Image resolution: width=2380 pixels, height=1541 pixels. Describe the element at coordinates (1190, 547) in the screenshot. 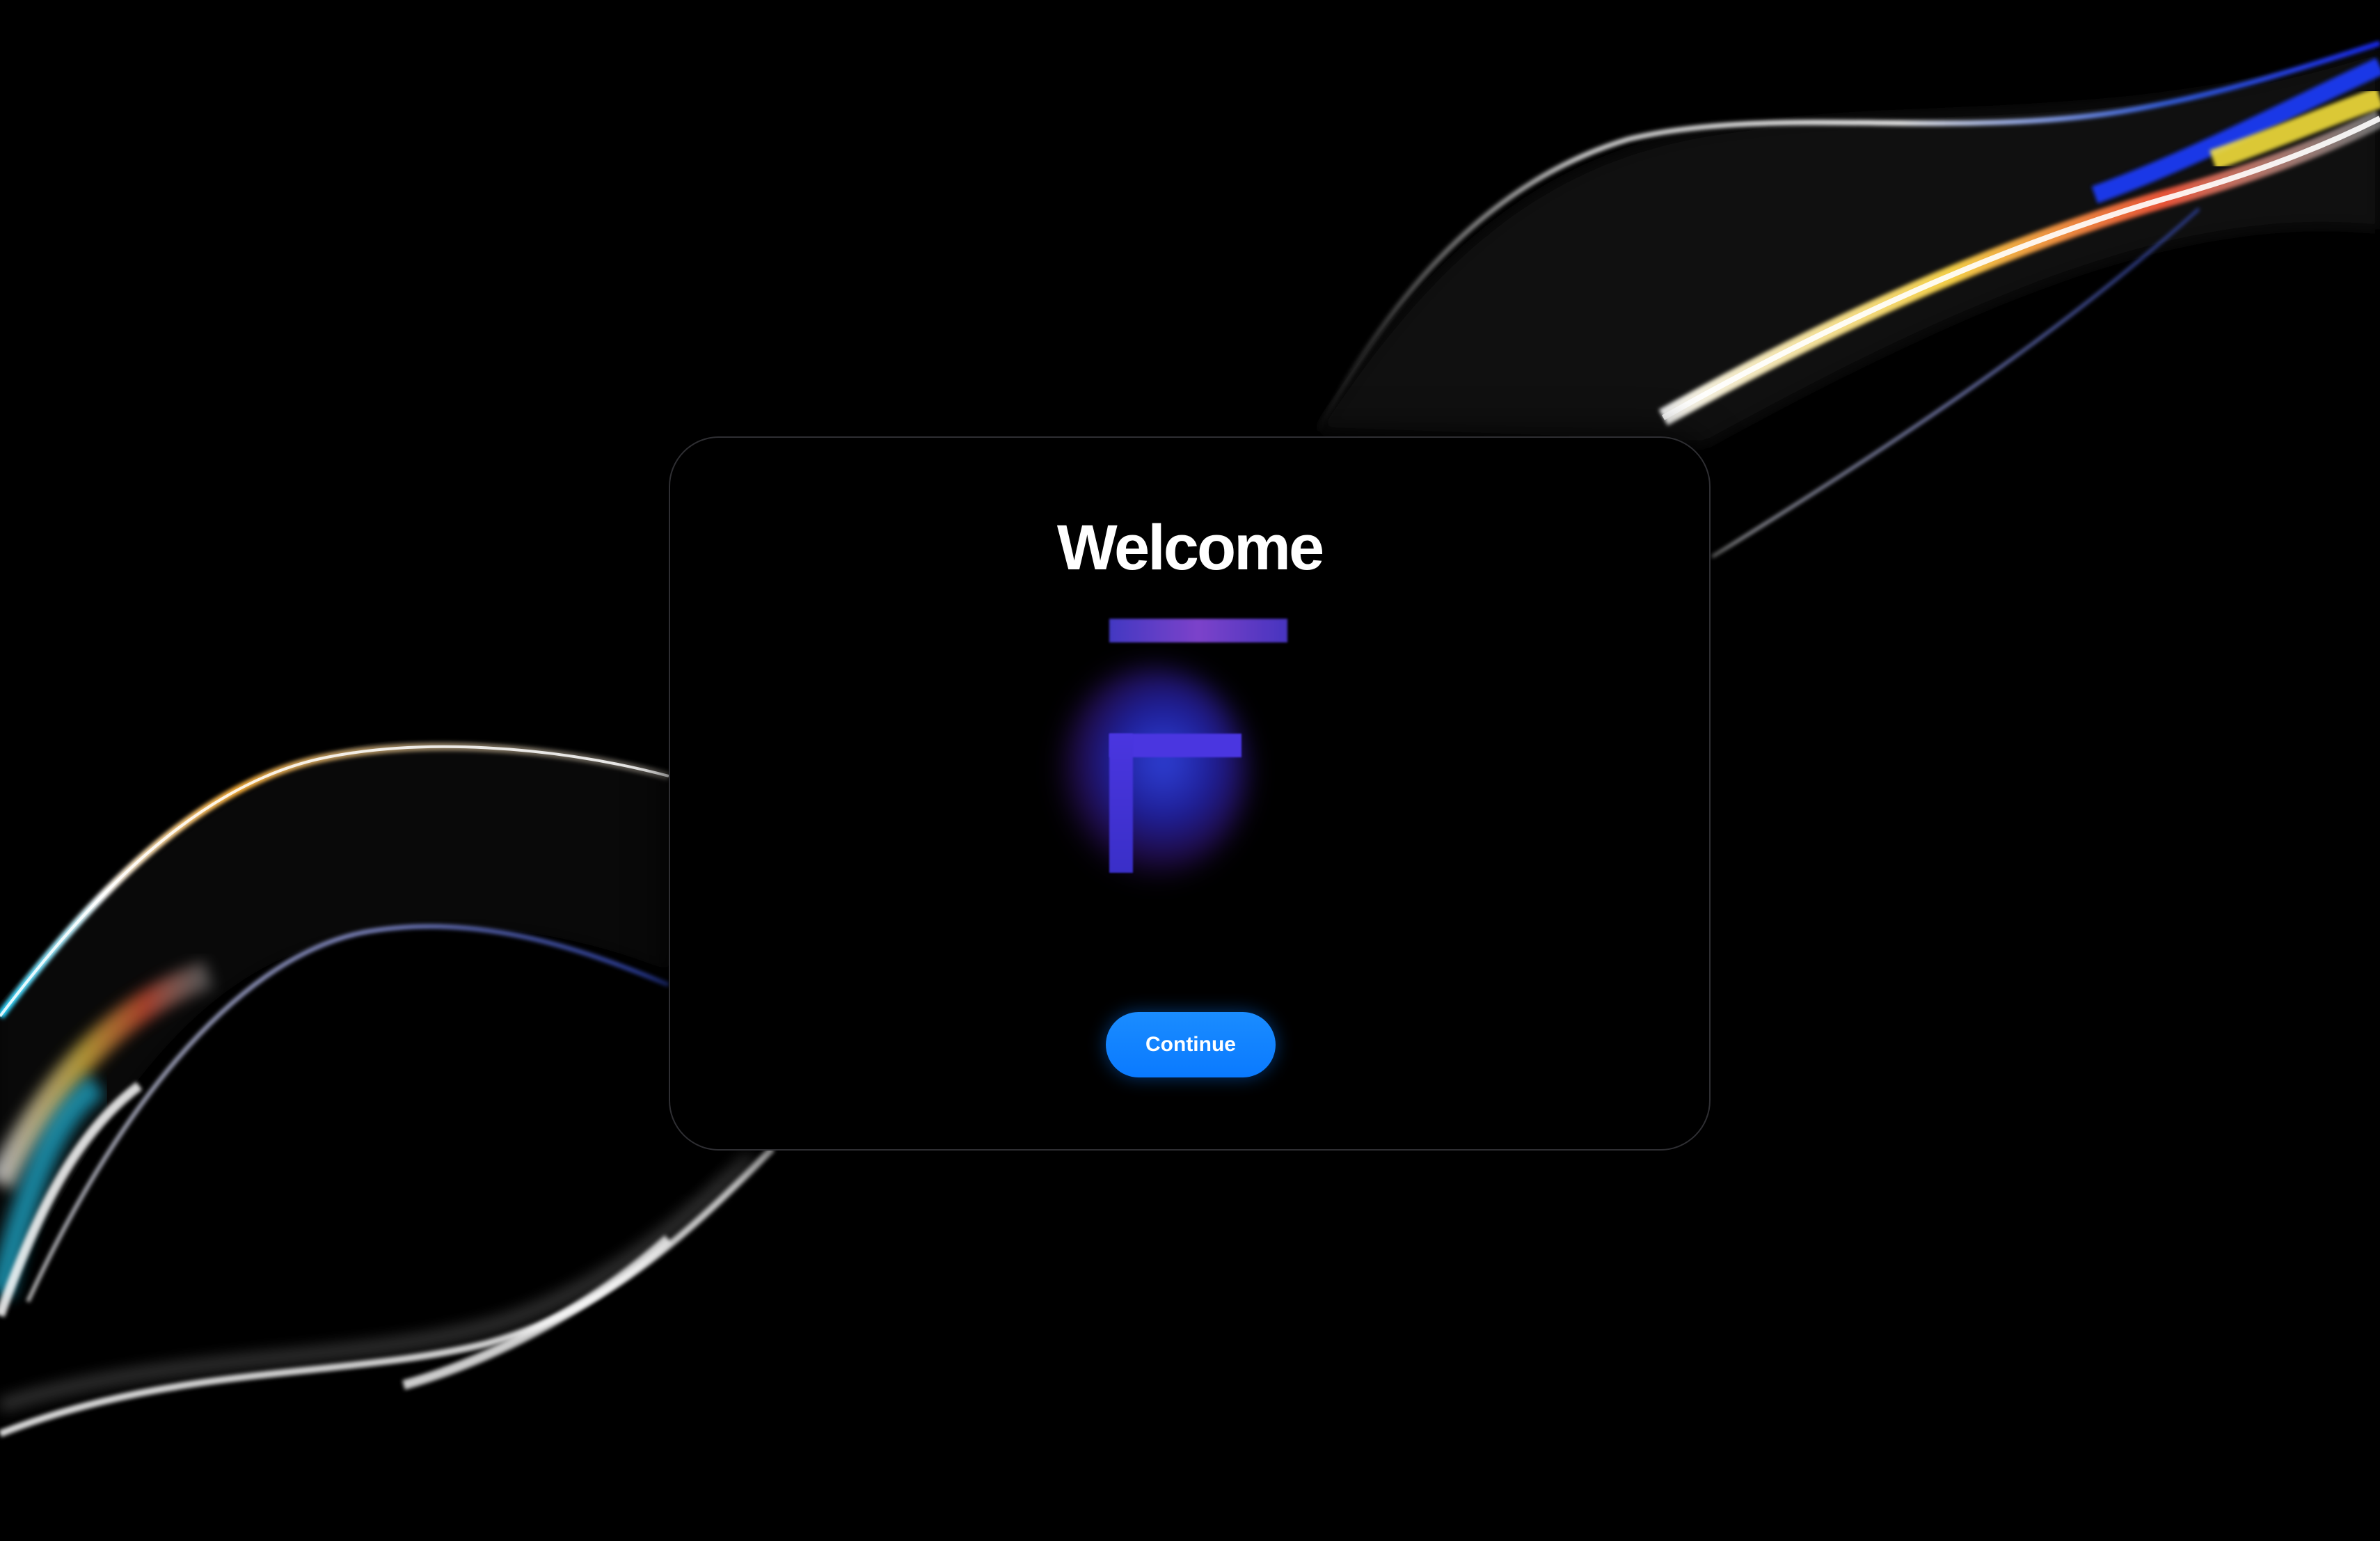

I see `welcome-title: Welcome` at that location.